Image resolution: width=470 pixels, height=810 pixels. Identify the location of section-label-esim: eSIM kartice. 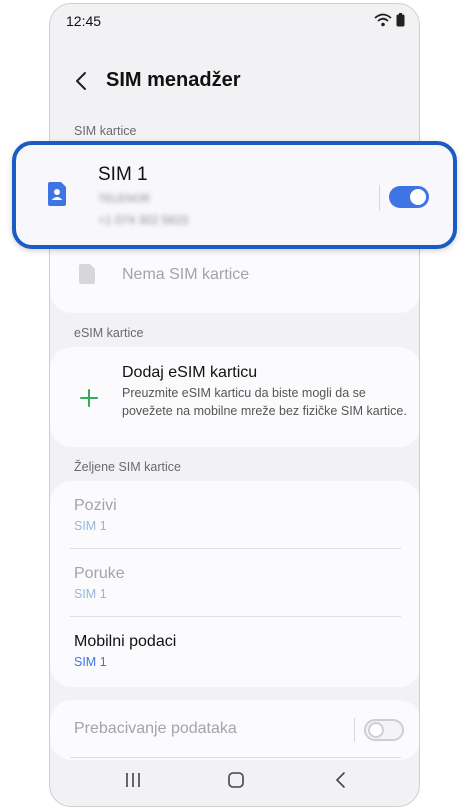
(109, 333).